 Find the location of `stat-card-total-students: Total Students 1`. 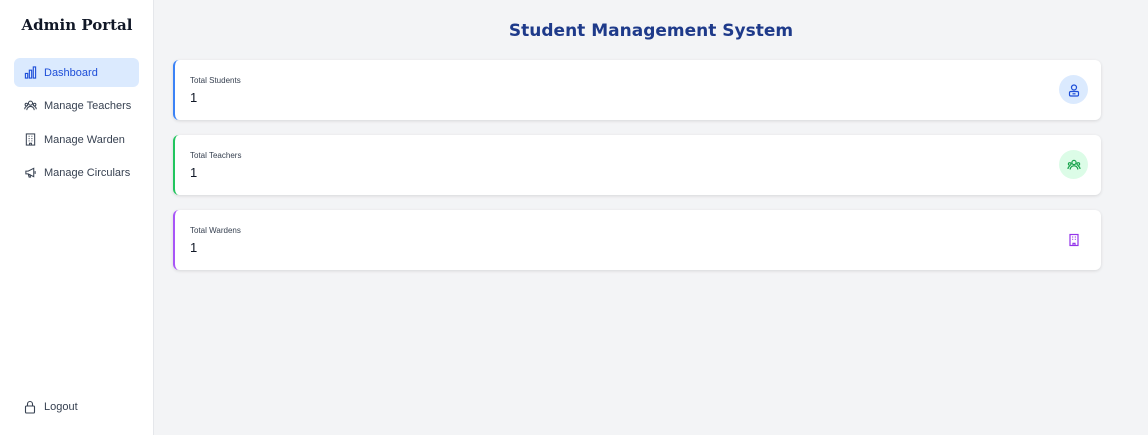

stat-card-total-students: Total Students 1 is located at coordinates (637, 90).